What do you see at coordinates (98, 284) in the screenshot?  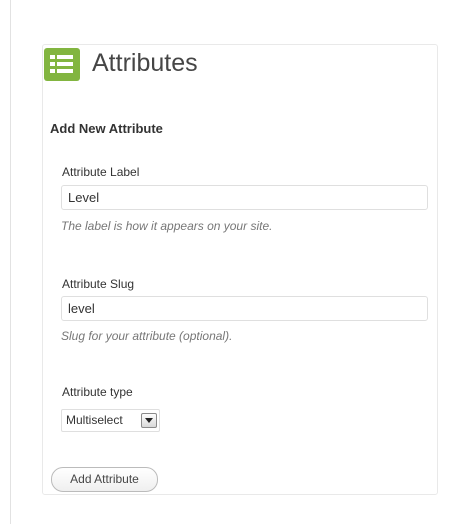 I see `attribute-slug-label: Attribute Slug` at bounding box center [98, 284].